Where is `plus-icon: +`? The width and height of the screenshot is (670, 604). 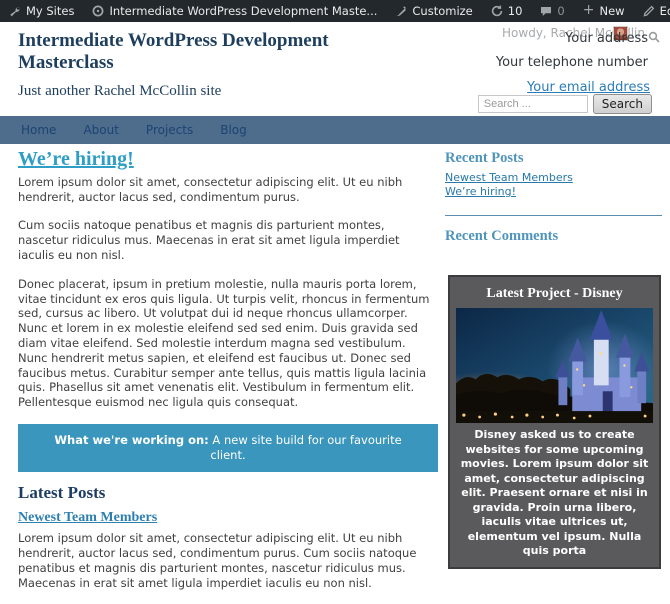
plus-icon: + is located at coordinates (588, 10).